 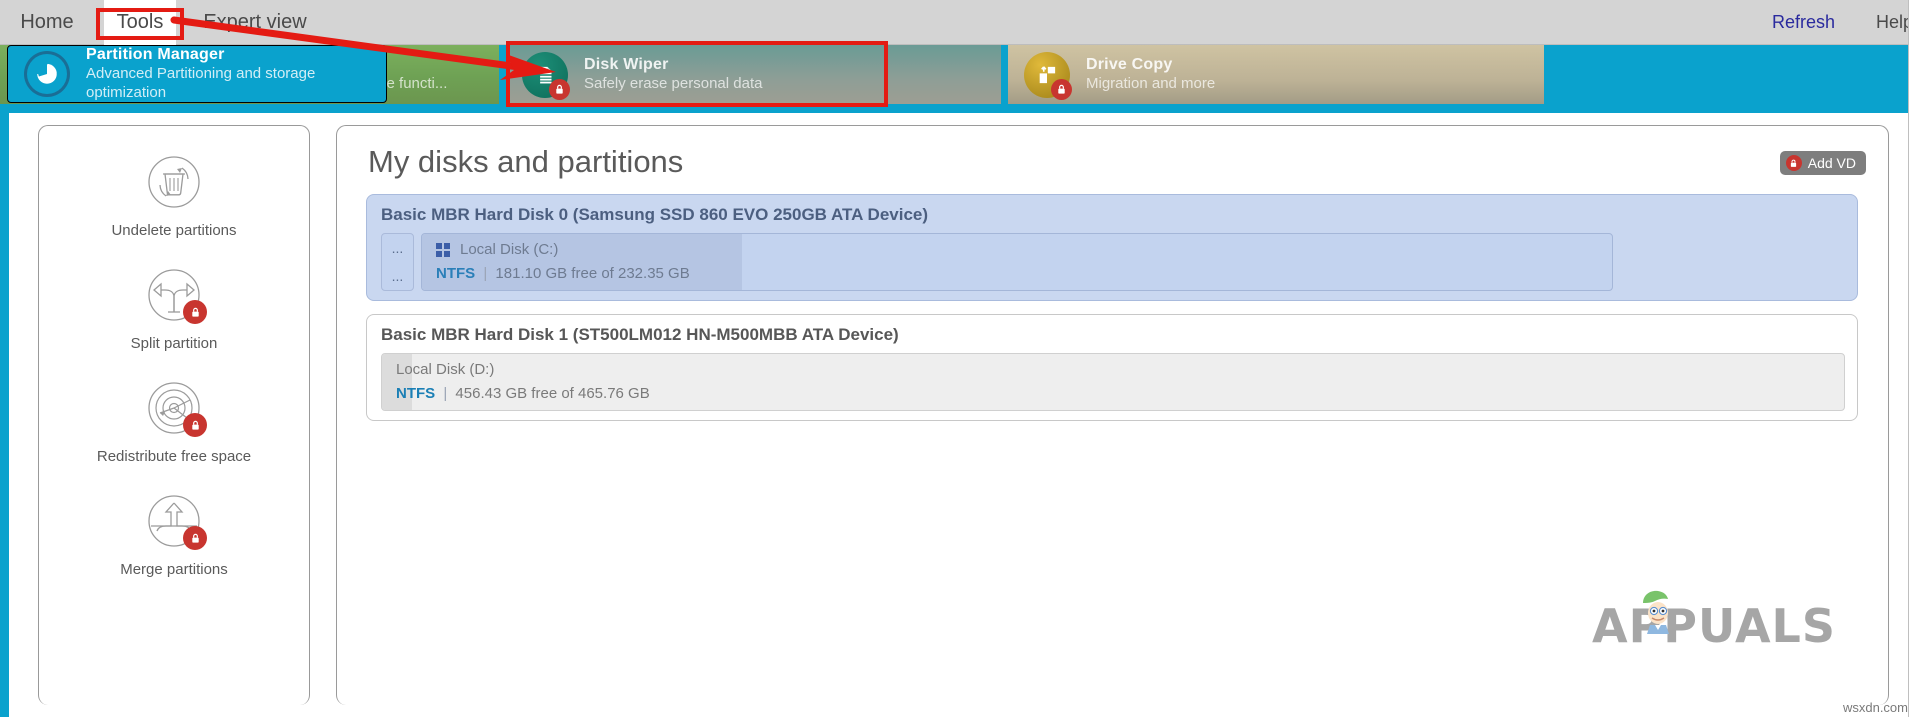 What do you see at coordinates (174, 230) in the screenshot?
I see `sidebar-item-label: Undelete partitions` at bounding box center [174, 230].